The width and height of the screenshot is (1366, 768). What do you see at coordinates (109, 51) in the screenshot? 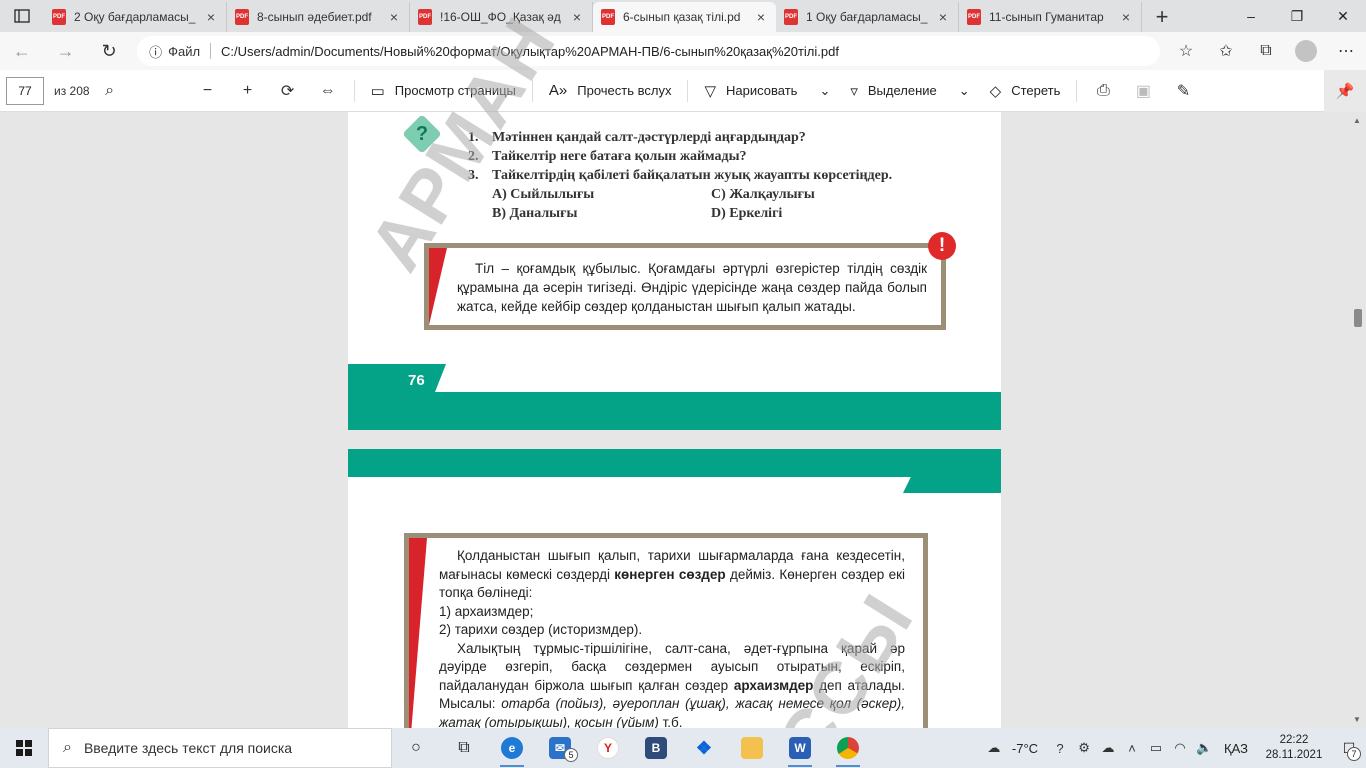
I see `refresh-icon: ↻` at bounding box center [109, 51].